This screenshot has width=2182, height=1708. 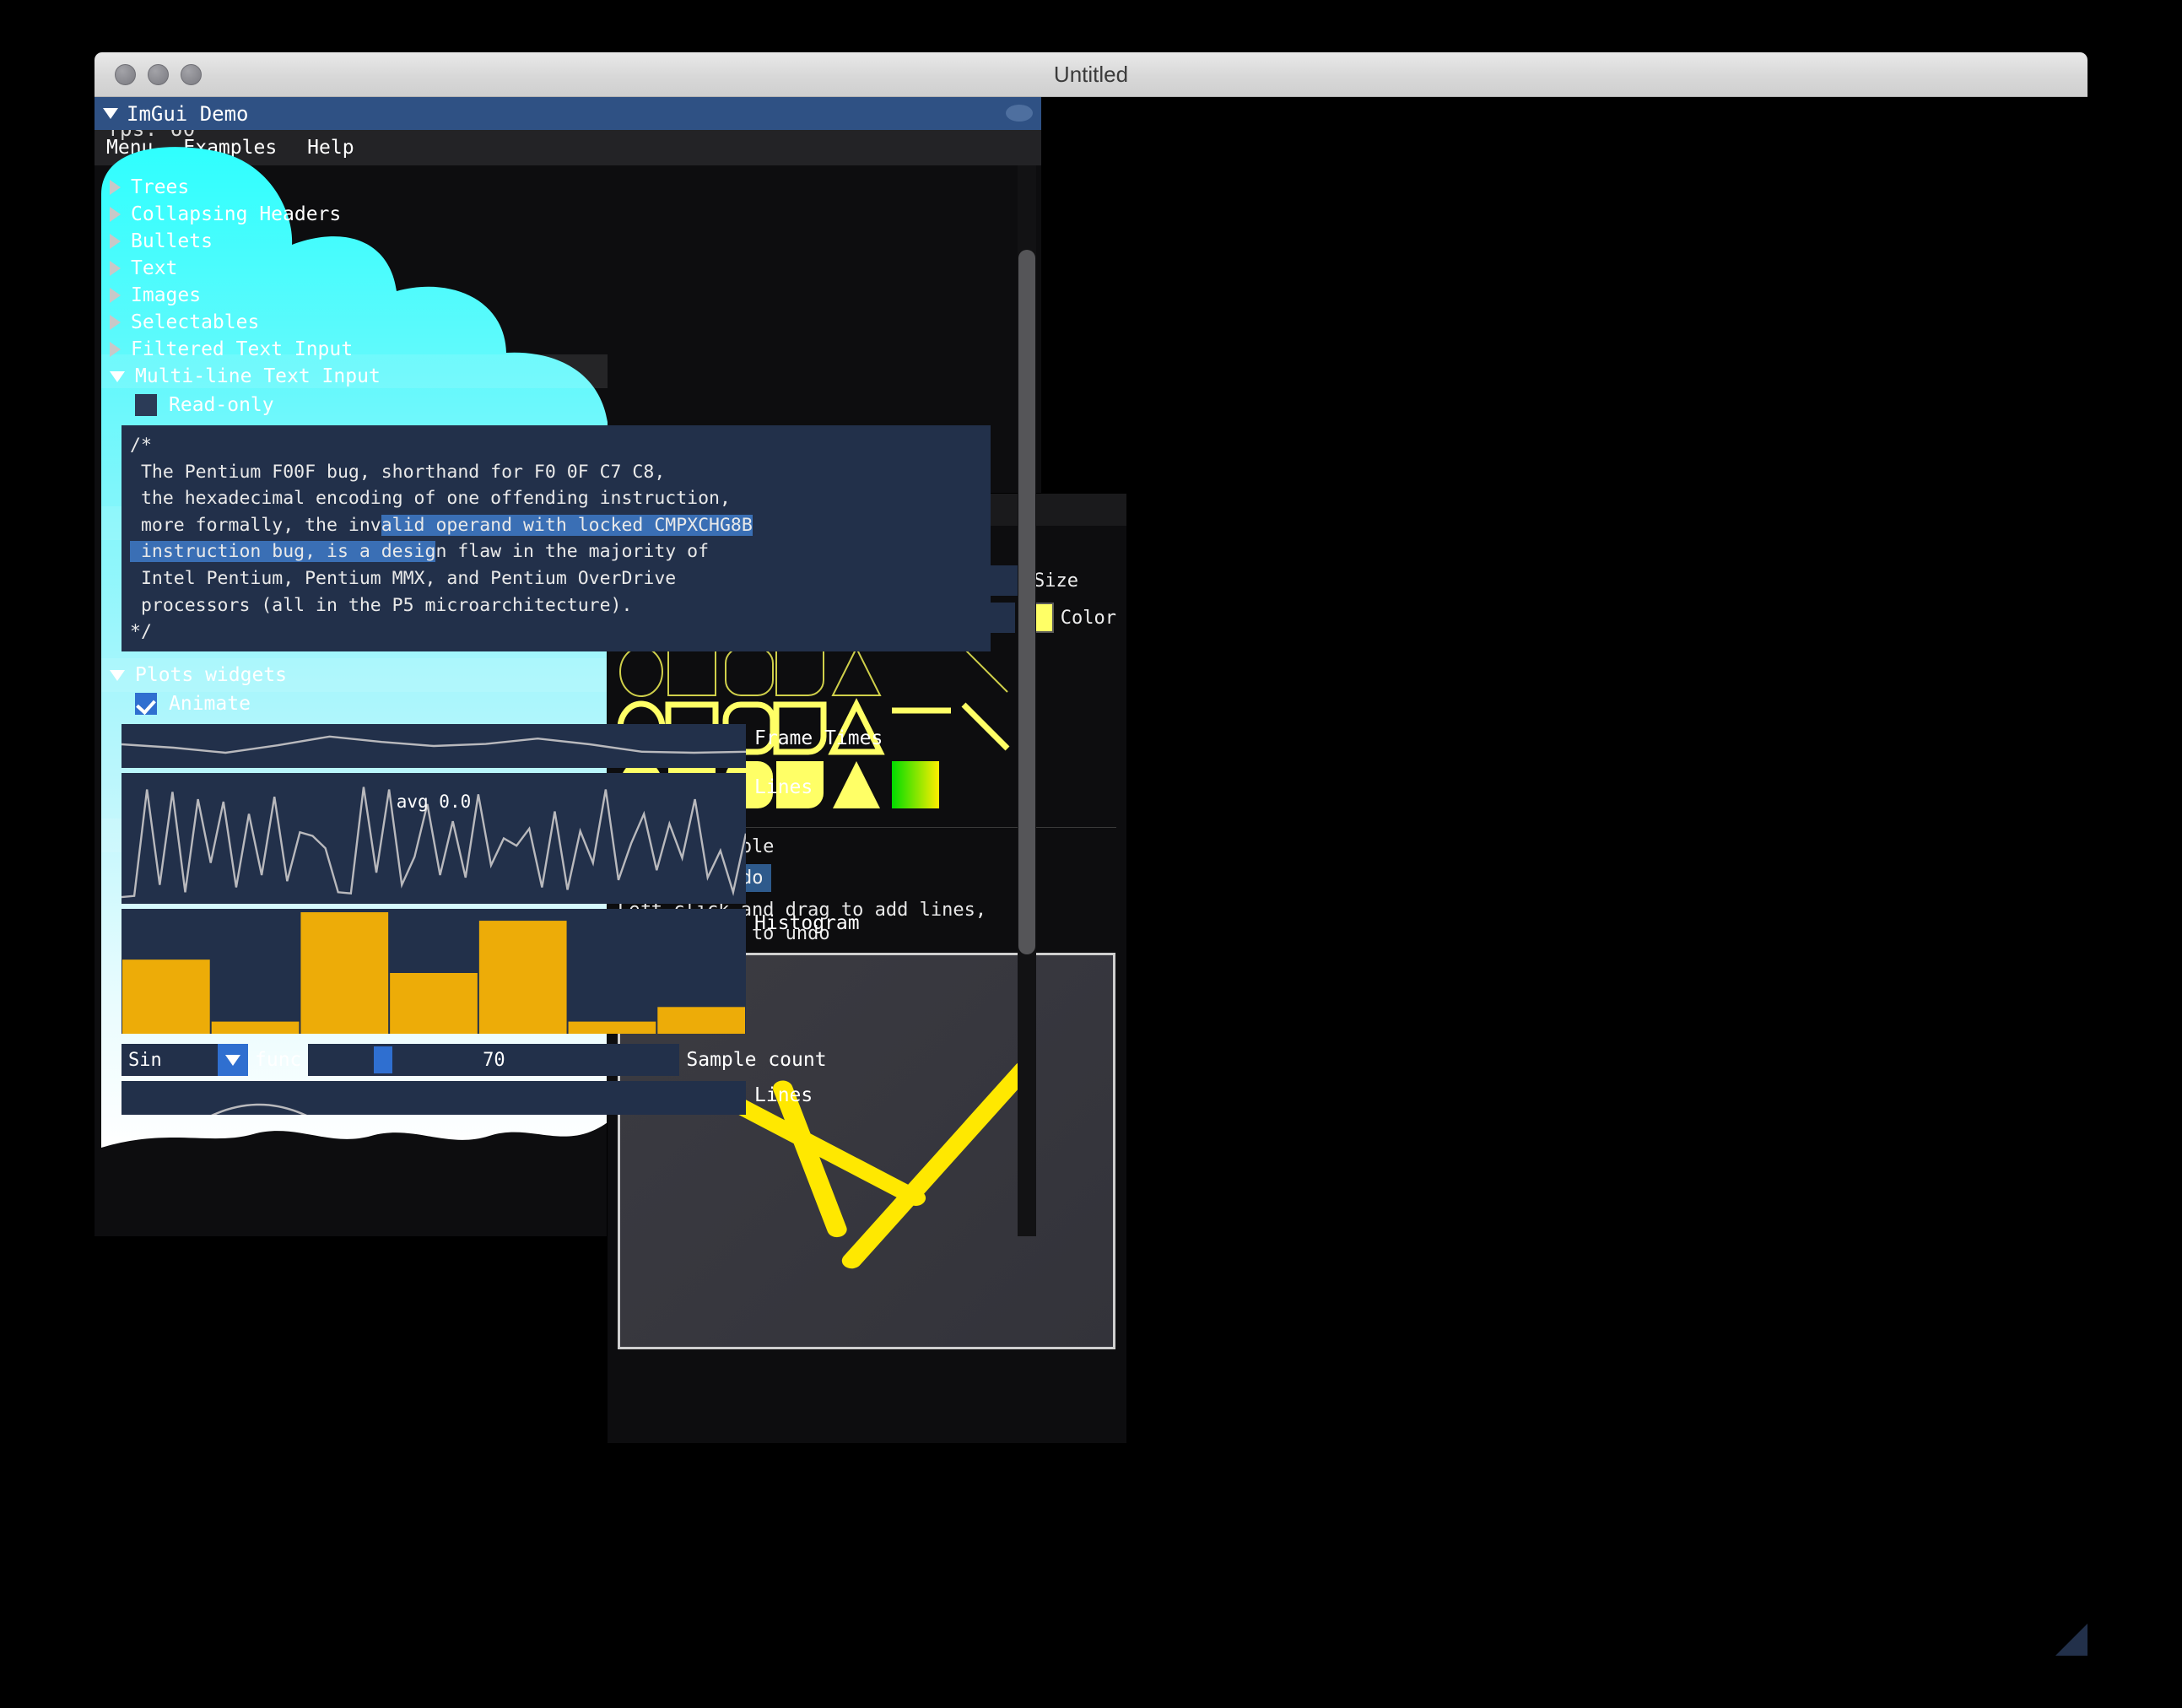 What do you see at coordinates (1019, 113) in the screenshot?
I see `window-collapse-button` at bounding box center [1019, 113].